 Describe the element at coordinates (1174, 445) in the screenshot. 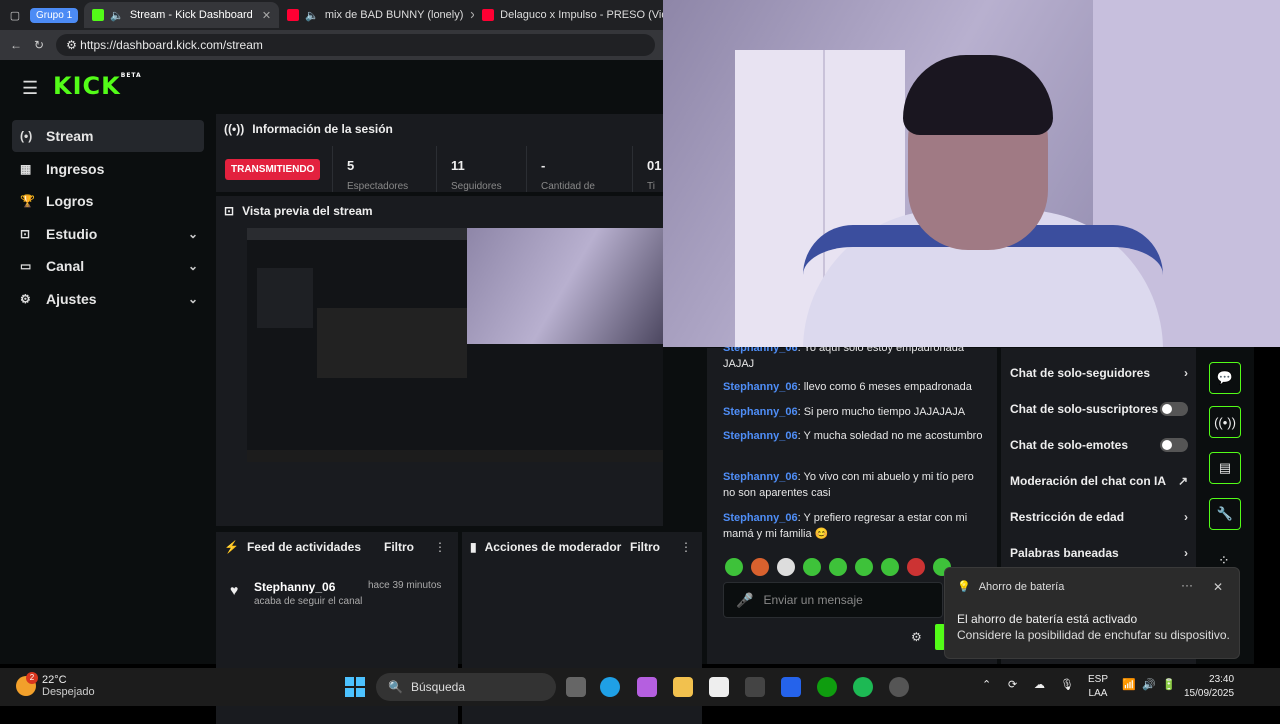

I see `emotes-only-toggle` at that location.